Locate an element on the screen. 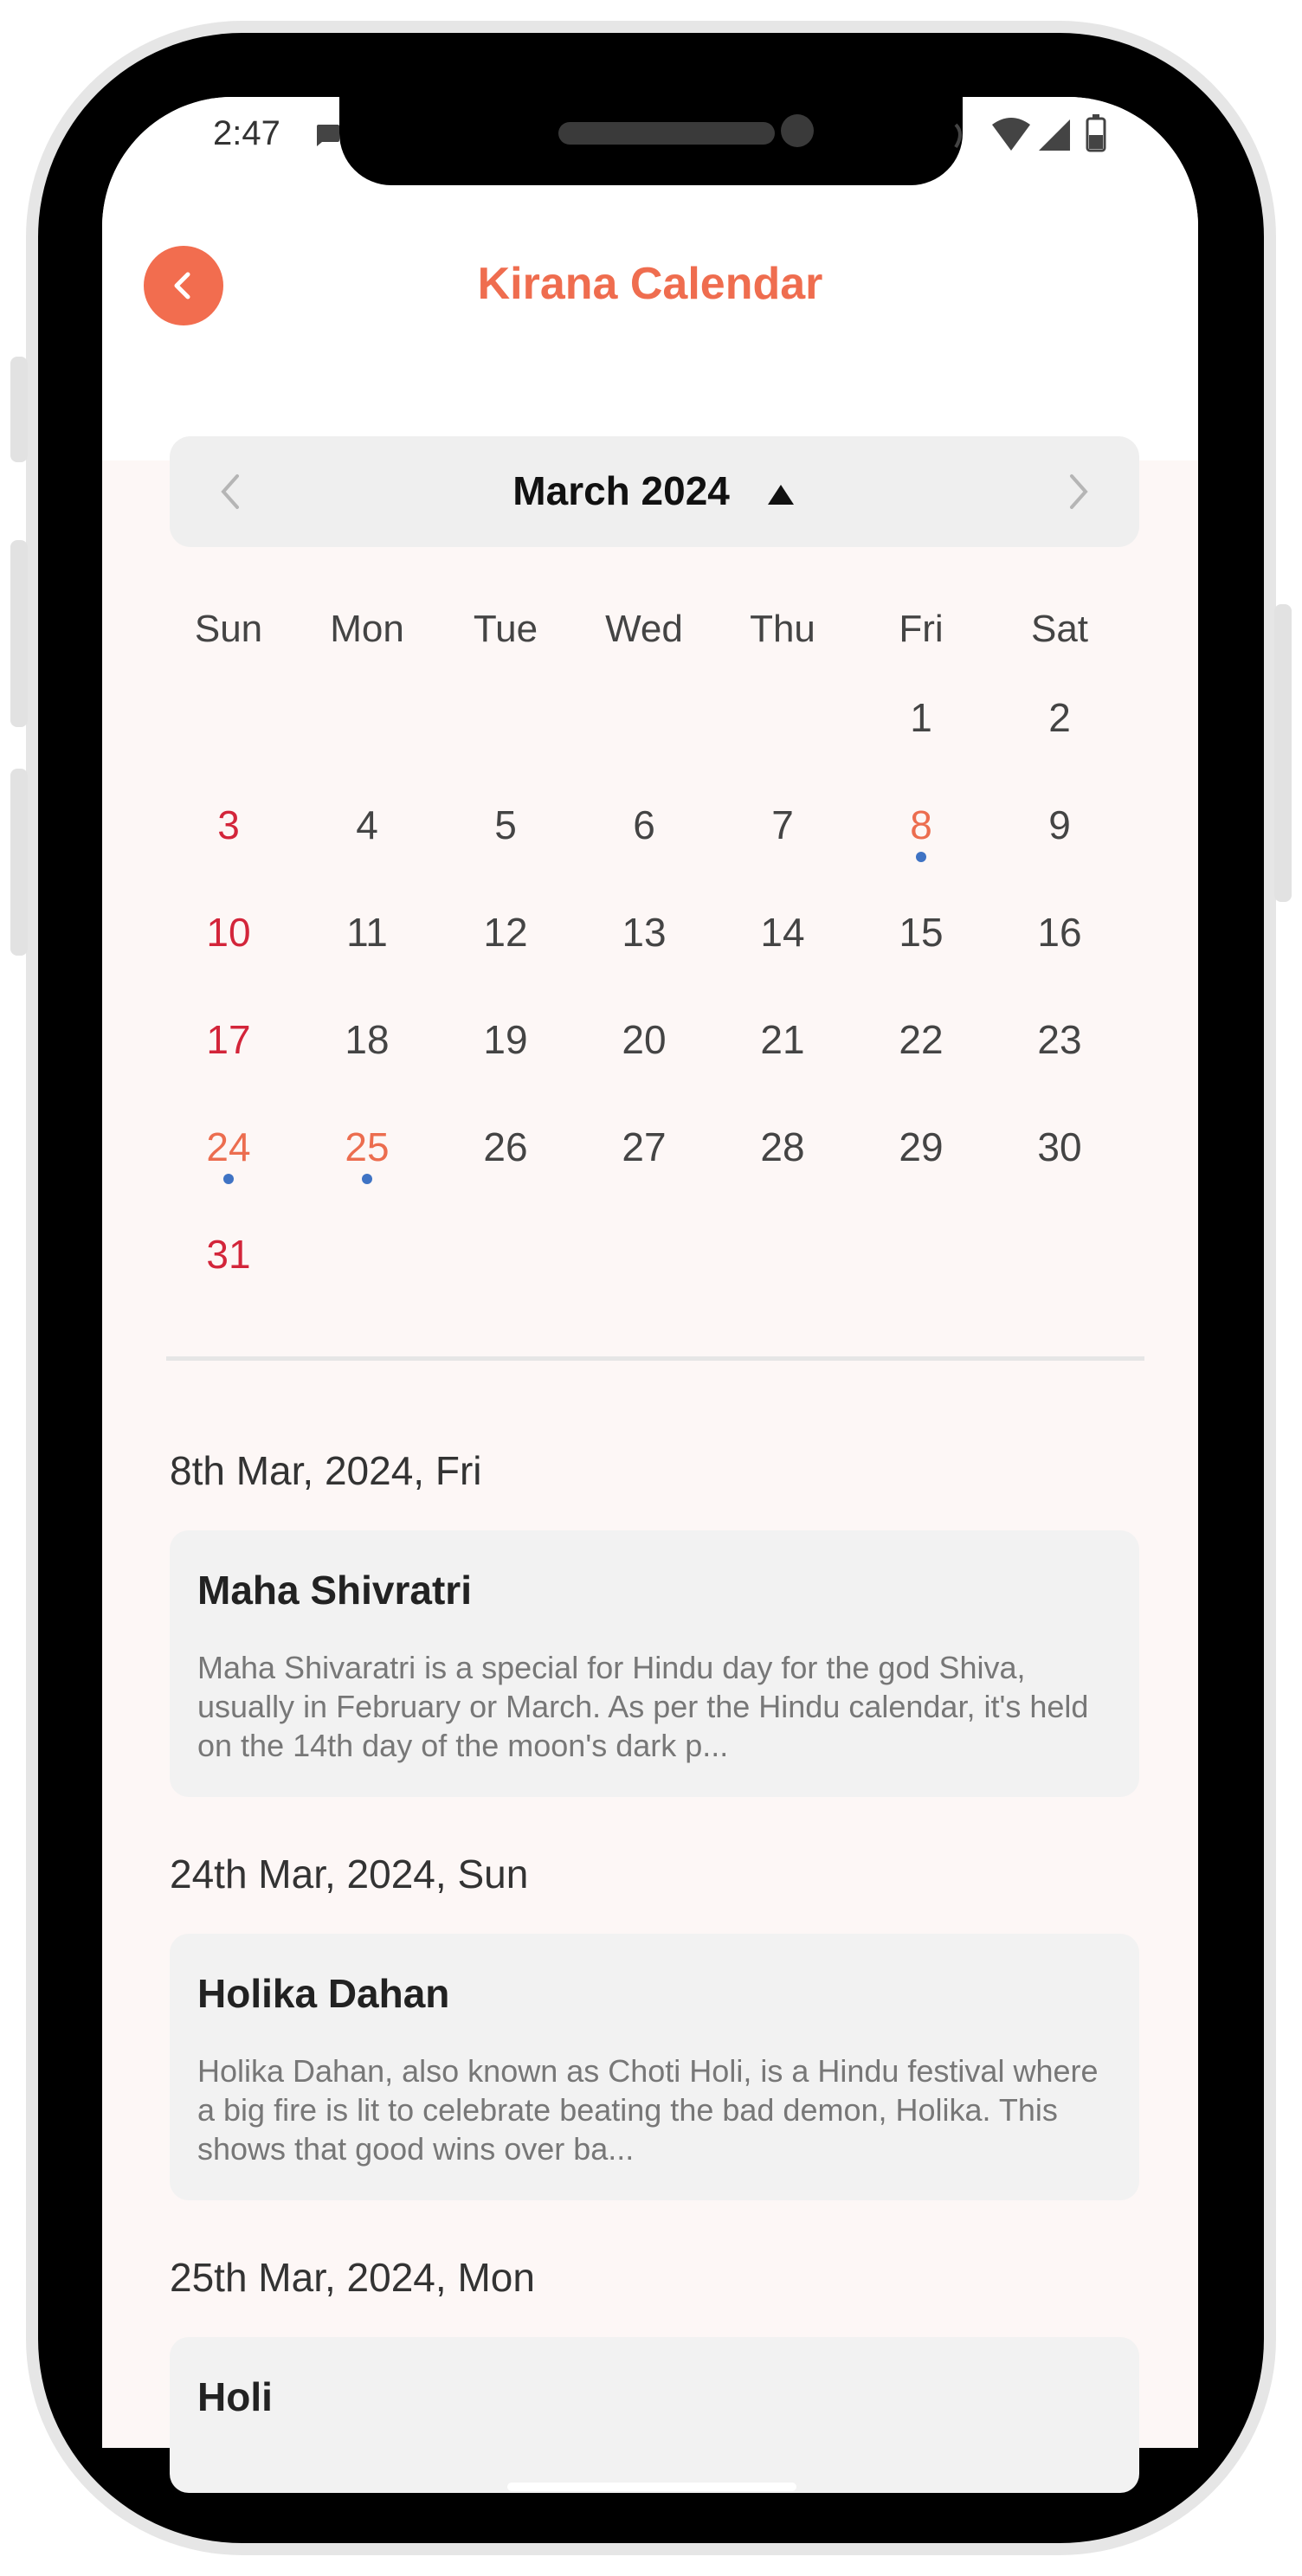 The image size is (1302, 2576). calendar-day: 31 is located at coordinates (228, 1254).